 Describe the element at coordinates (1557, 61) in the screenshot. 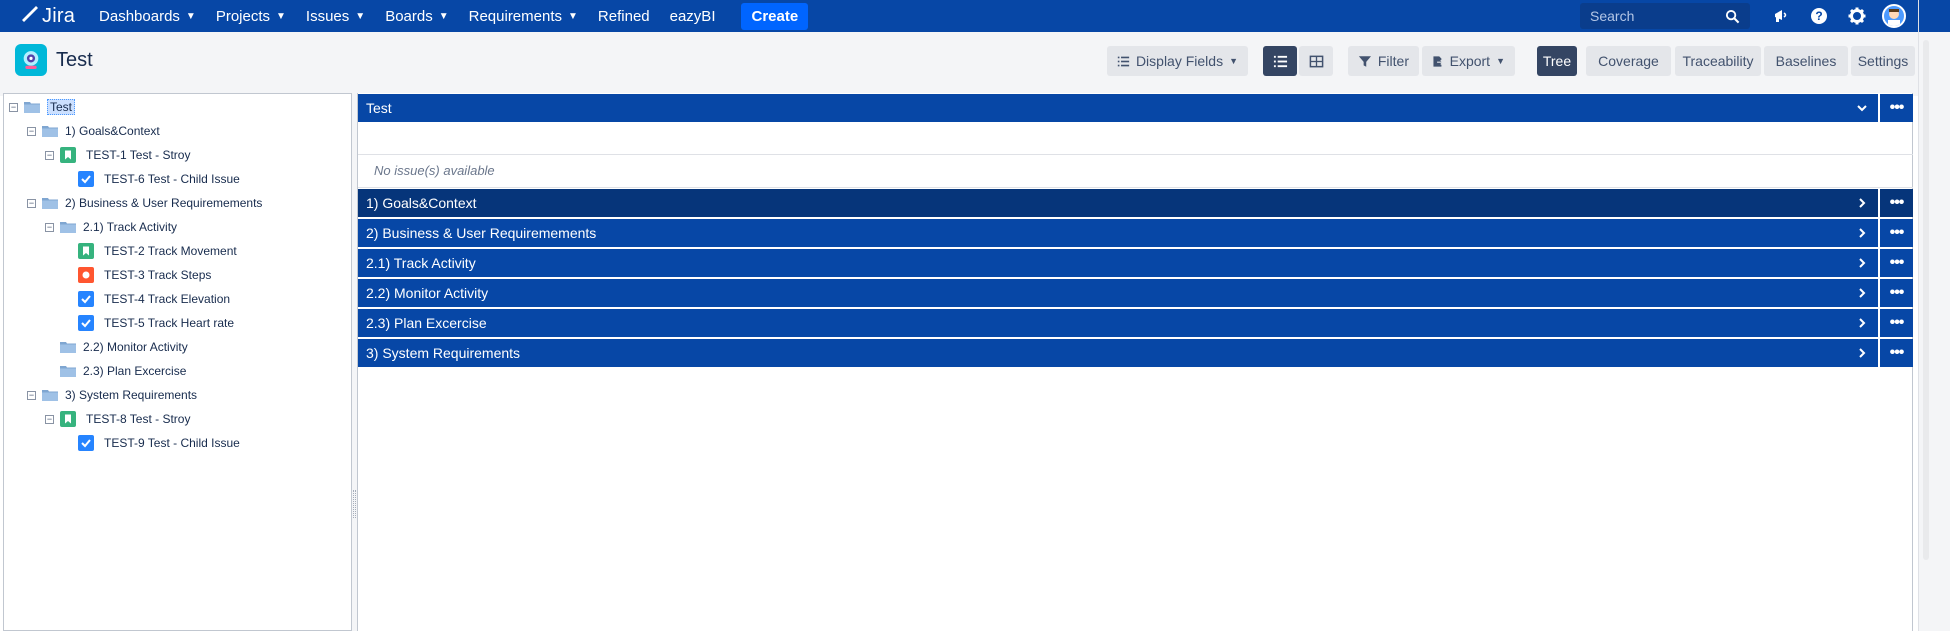

I see `tab-tree: Tree` at that location.